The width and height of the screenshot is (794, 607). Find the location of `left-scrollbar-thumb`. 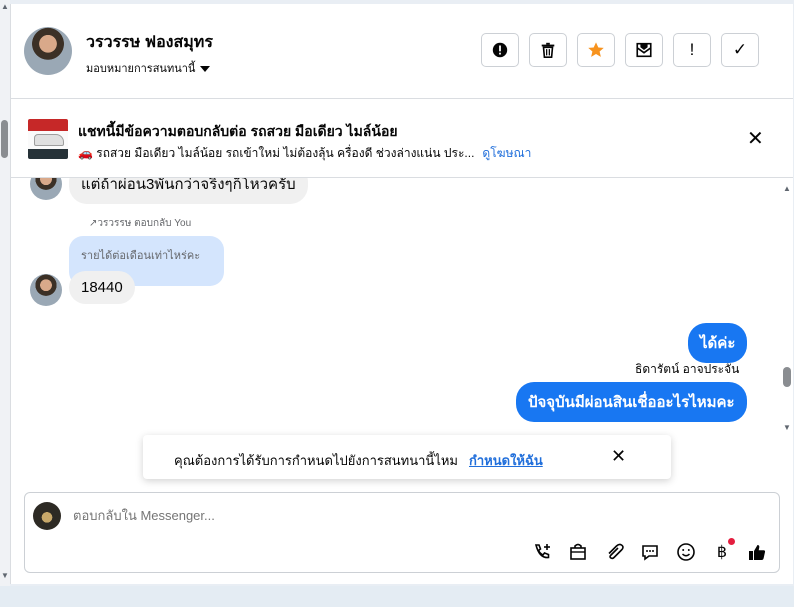

left-scrollbar-thumb is located at coordinates (4, 139).